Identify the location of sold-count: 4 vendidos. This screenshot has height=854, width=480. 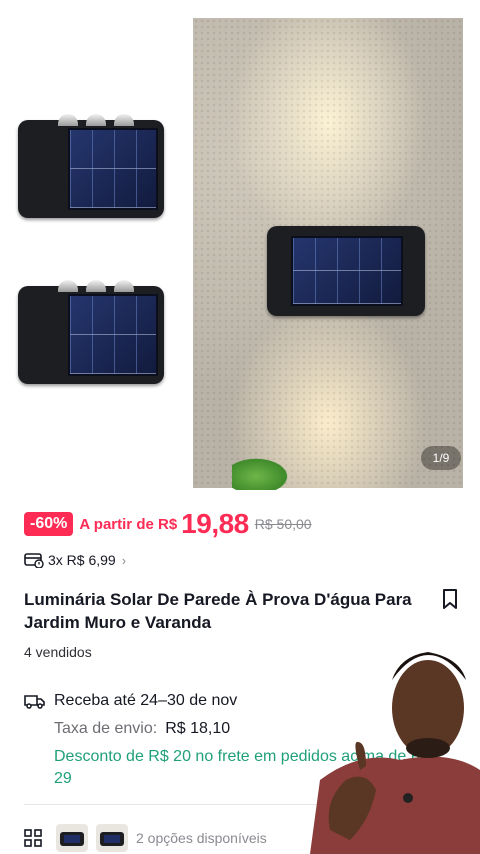
(58, 652).